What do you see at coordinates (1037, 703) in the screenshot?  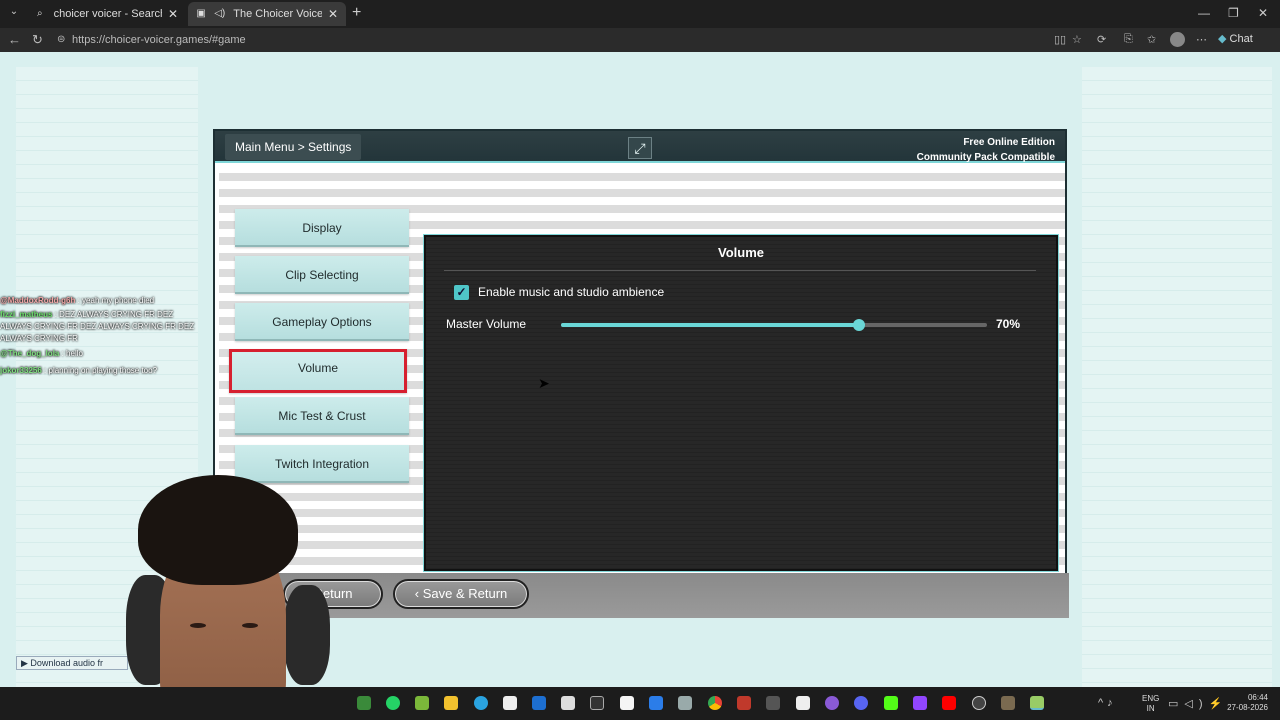 I see `active-app-icon` at bounding box center [1037, 703].